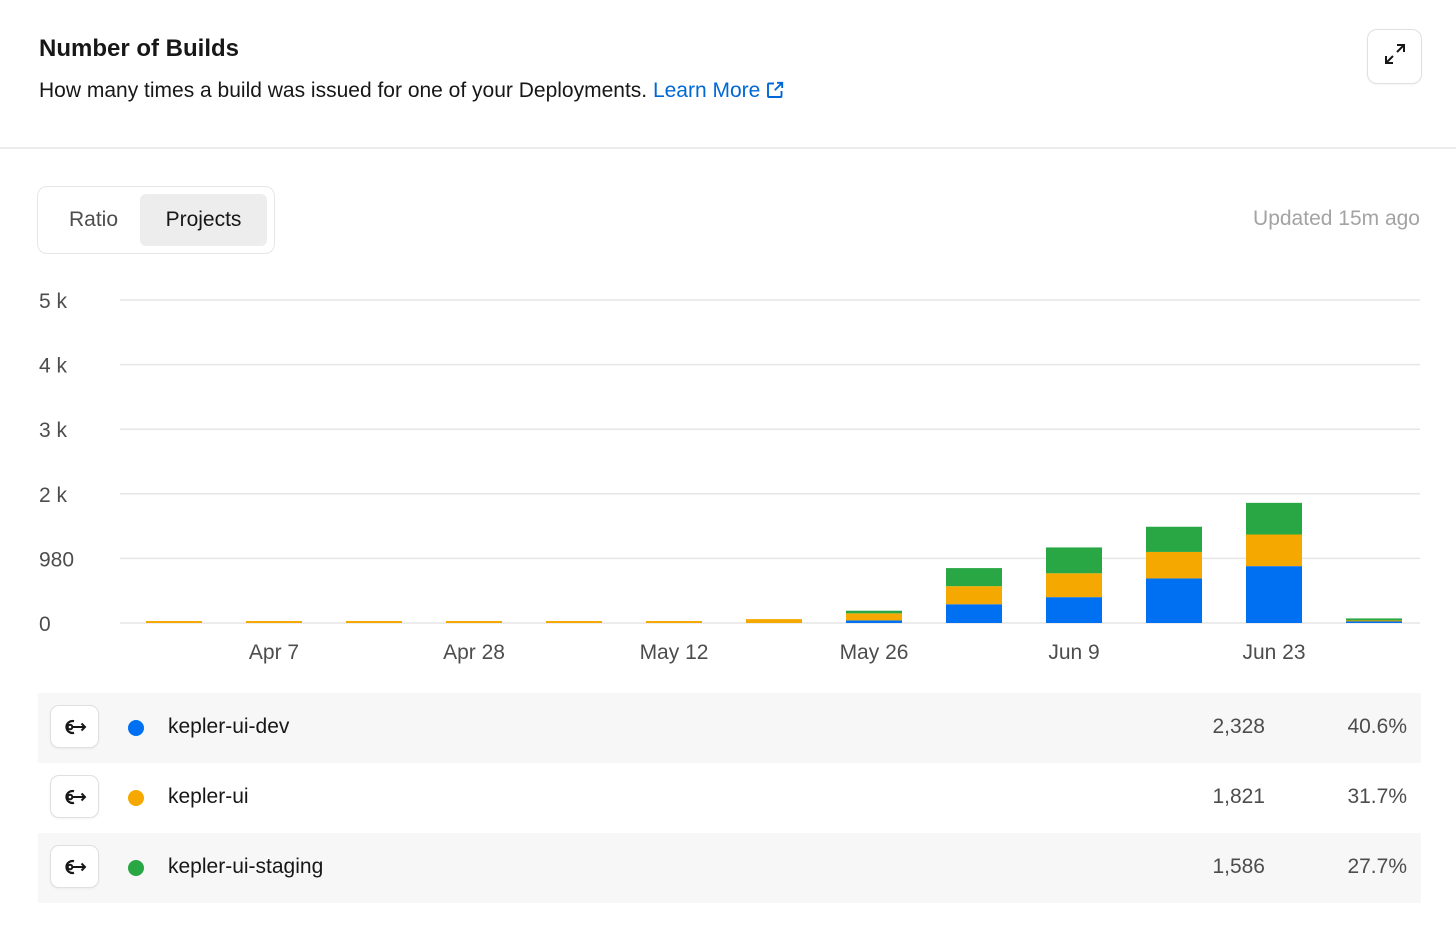  I want to click on view-toggle: Ratio Projects, so click(156, 220).